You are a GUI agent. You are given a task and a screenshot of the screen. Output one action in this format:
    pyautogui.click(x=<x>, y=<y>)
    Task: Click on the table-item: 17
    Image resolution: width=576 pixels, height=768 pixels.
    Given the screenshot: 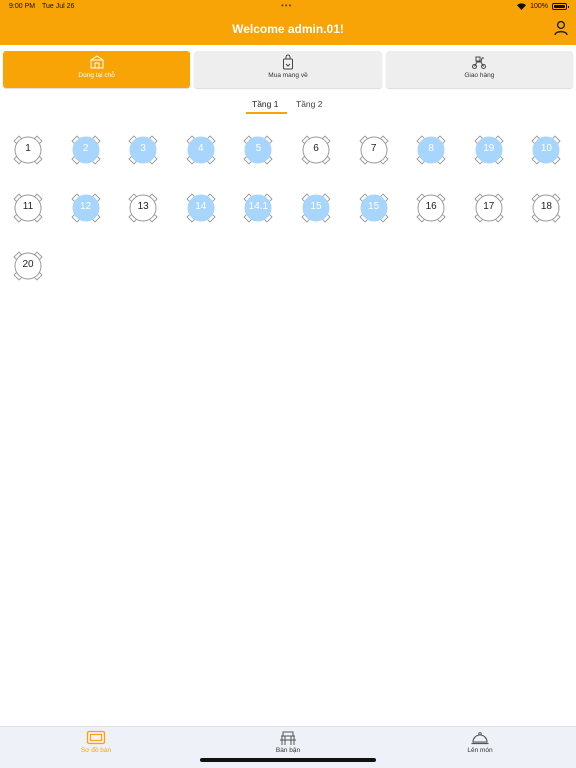 What is the action you would take?
    pyautogui.click(x=489, y=208)
    